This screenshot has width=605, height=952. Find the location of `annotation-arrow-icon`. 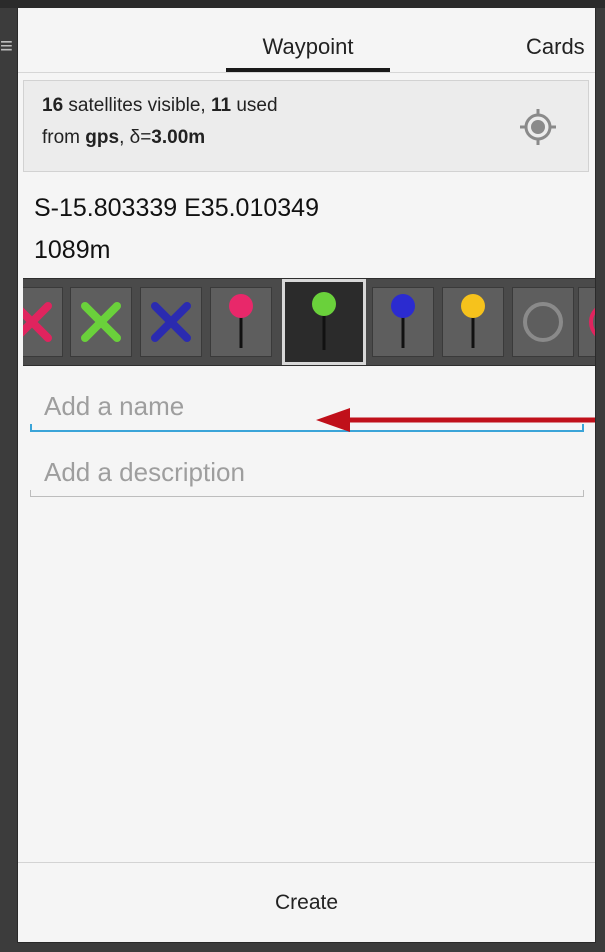

annotation-arrow-icon is located at coordinates (455, 420).